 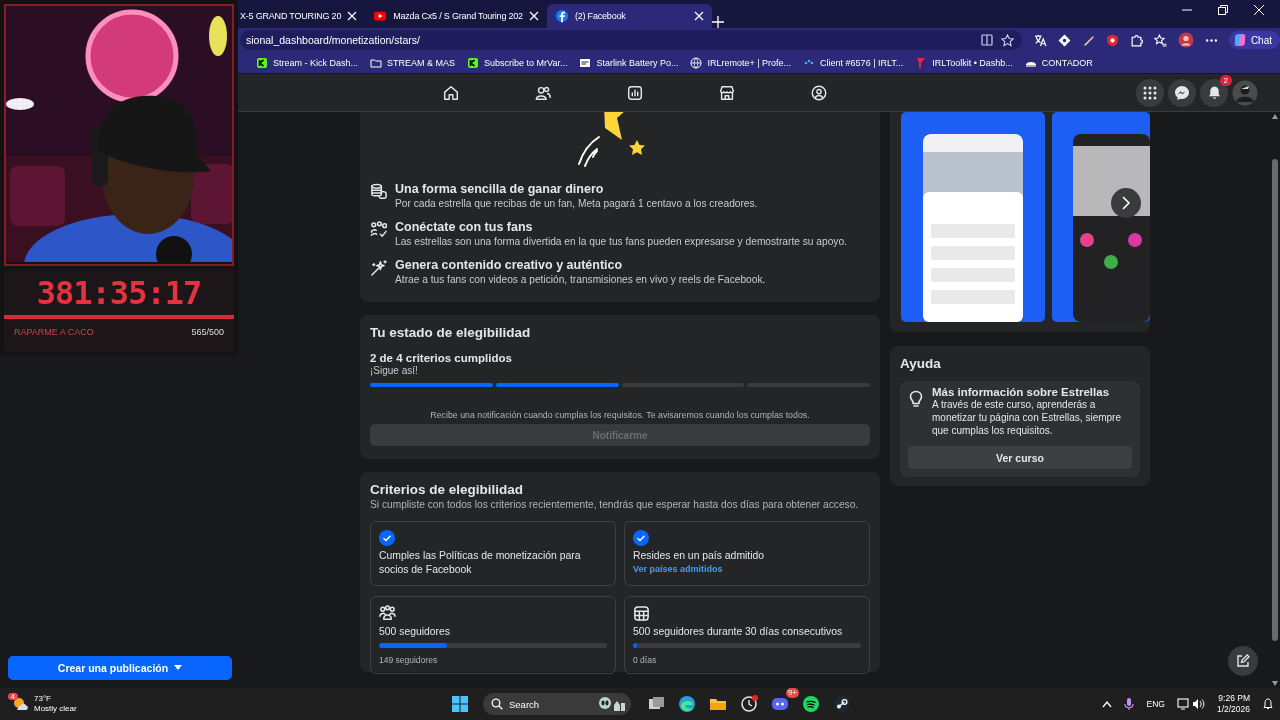 I want to click on split-screen-icon, so click(x=986, y=39).